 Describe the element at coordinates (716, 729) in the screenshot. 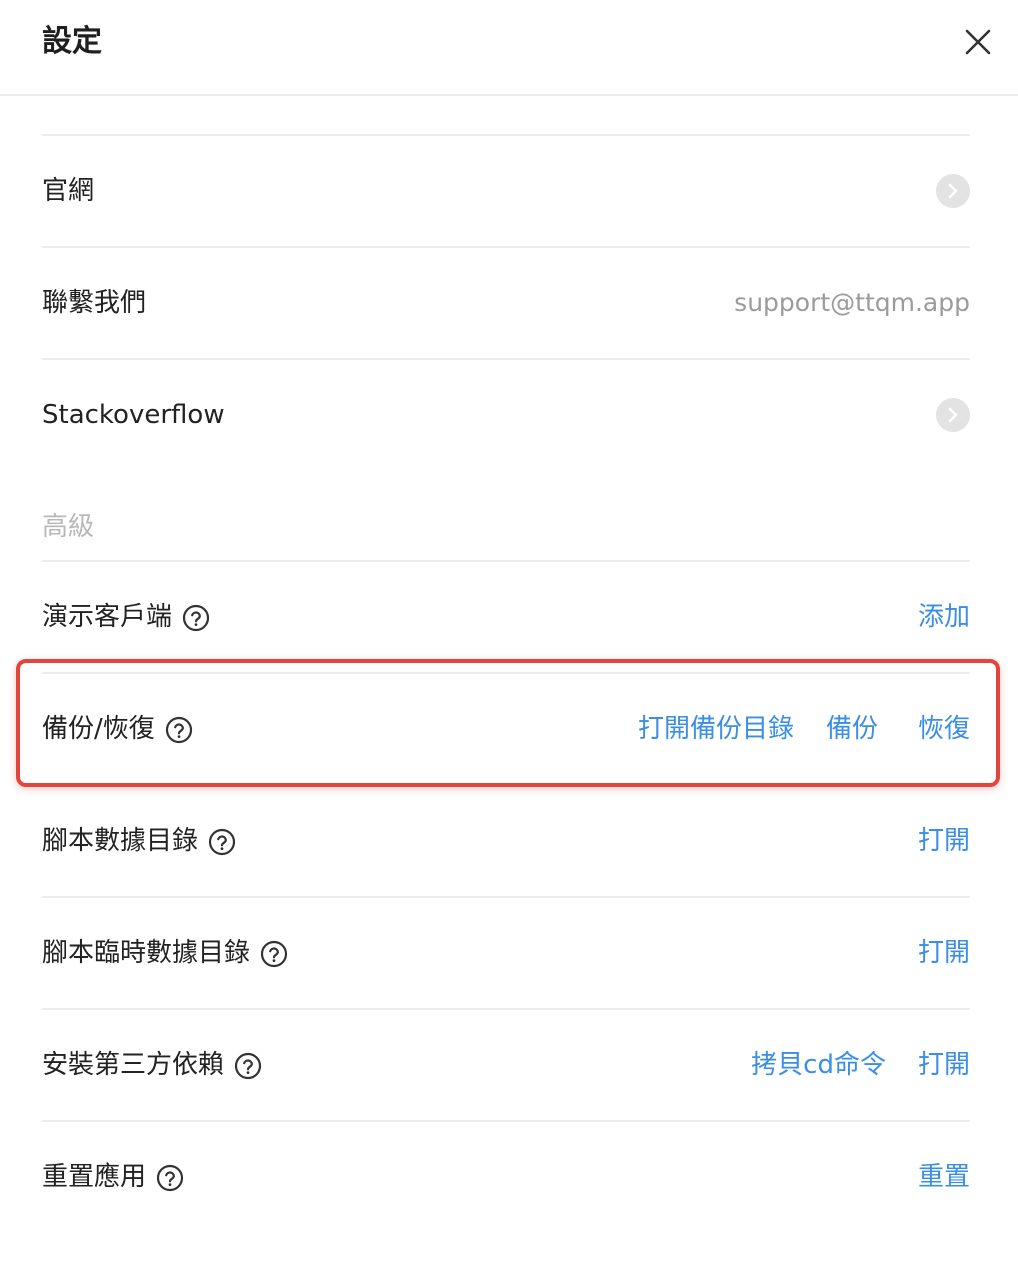

I see `open-backup-dir-link: 打開備份目錄` at that location.